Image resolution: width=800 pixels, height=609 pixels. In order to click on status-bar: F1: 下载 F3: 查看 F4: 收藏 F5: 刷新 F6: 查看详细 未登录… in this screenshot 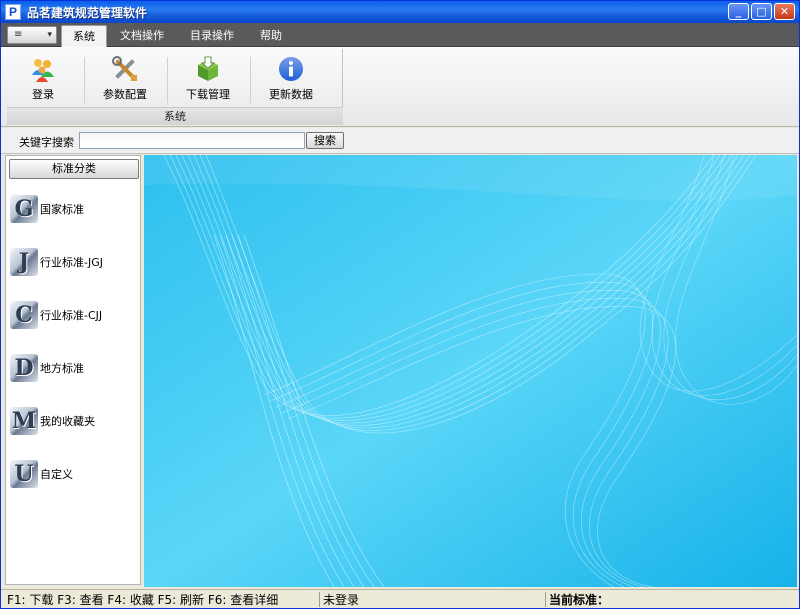, I will do `click(400, 598)`.